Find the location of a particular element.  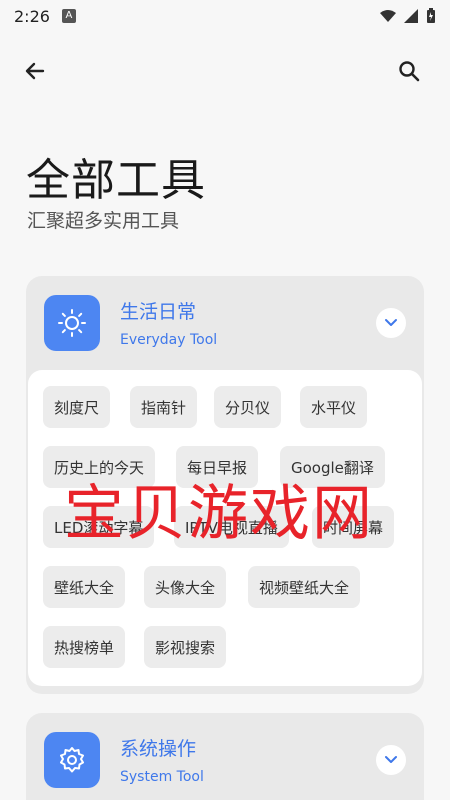

tool-chip: 水平仪 is located at coordinates (334, 407).